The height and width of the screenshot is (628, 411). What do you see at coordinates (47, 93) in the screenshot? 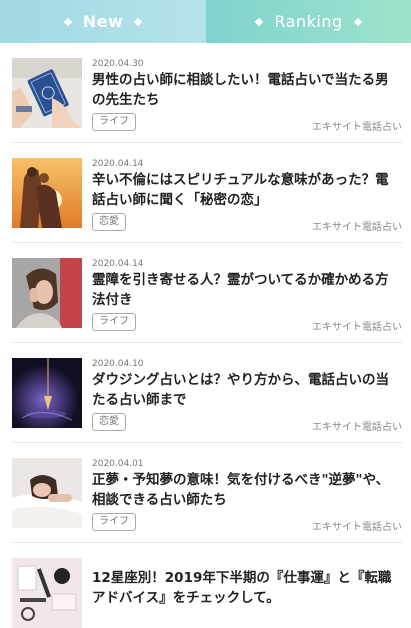
I see `tarot-cards-image` at bounding box center [47, 93].